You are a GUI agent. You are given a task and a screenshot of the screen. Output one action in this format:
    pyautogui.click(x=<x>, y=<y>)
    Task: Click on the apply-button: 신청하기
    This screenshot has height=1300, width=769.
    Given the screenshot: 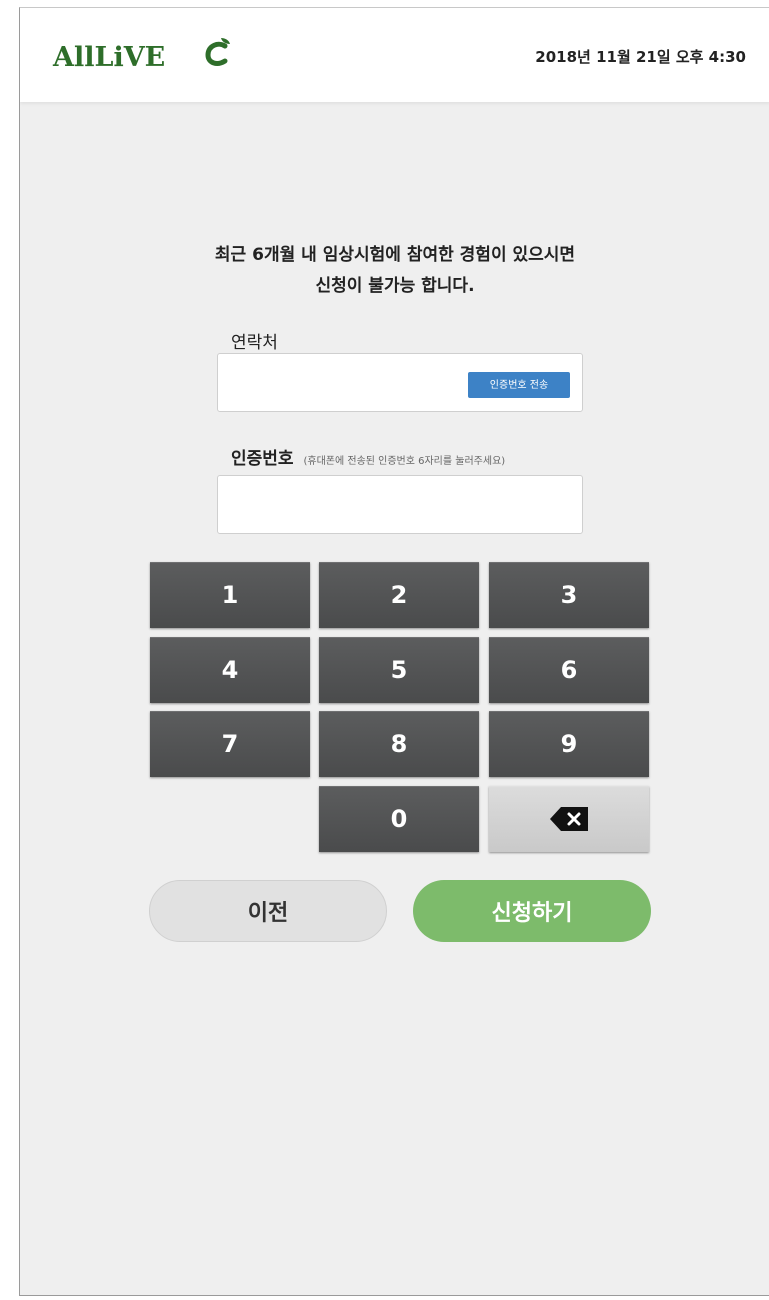 What is the action you would take?
    pyautogui.click(x=532, y=911)
    